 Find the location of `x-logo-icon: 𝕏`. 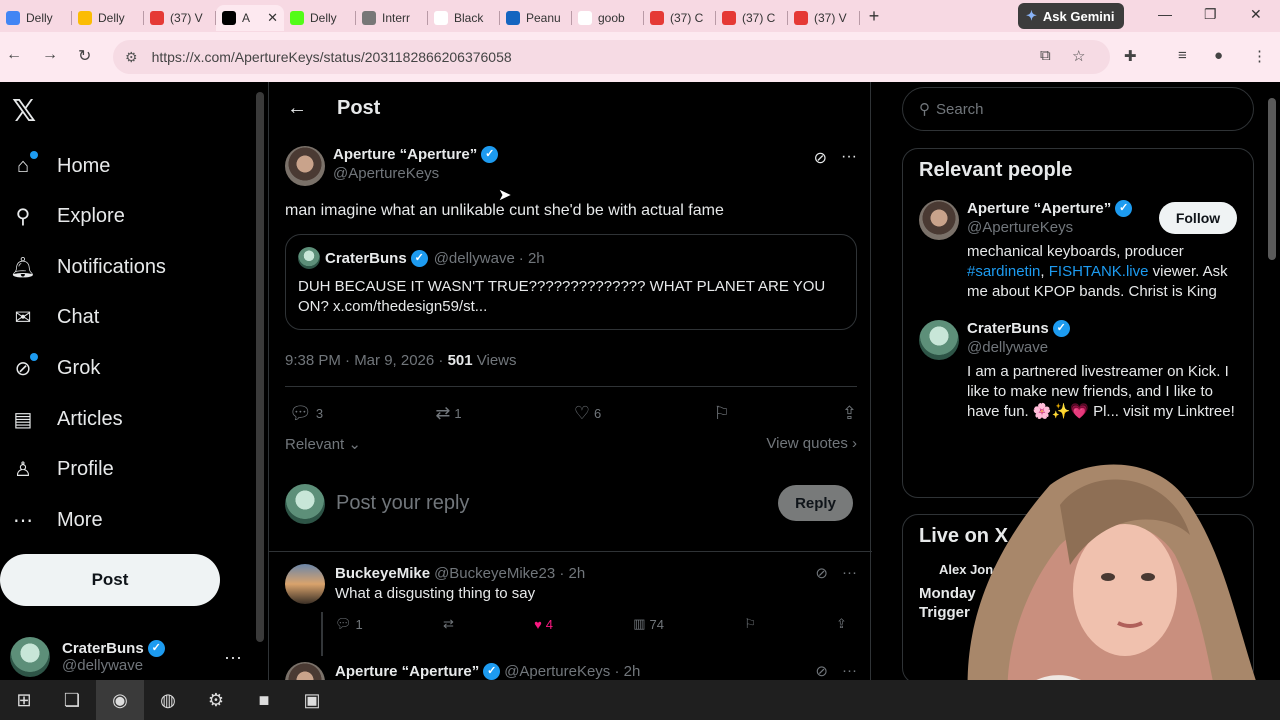

x-logo-icon: 𝕏 is located at coordinates (24, 111).